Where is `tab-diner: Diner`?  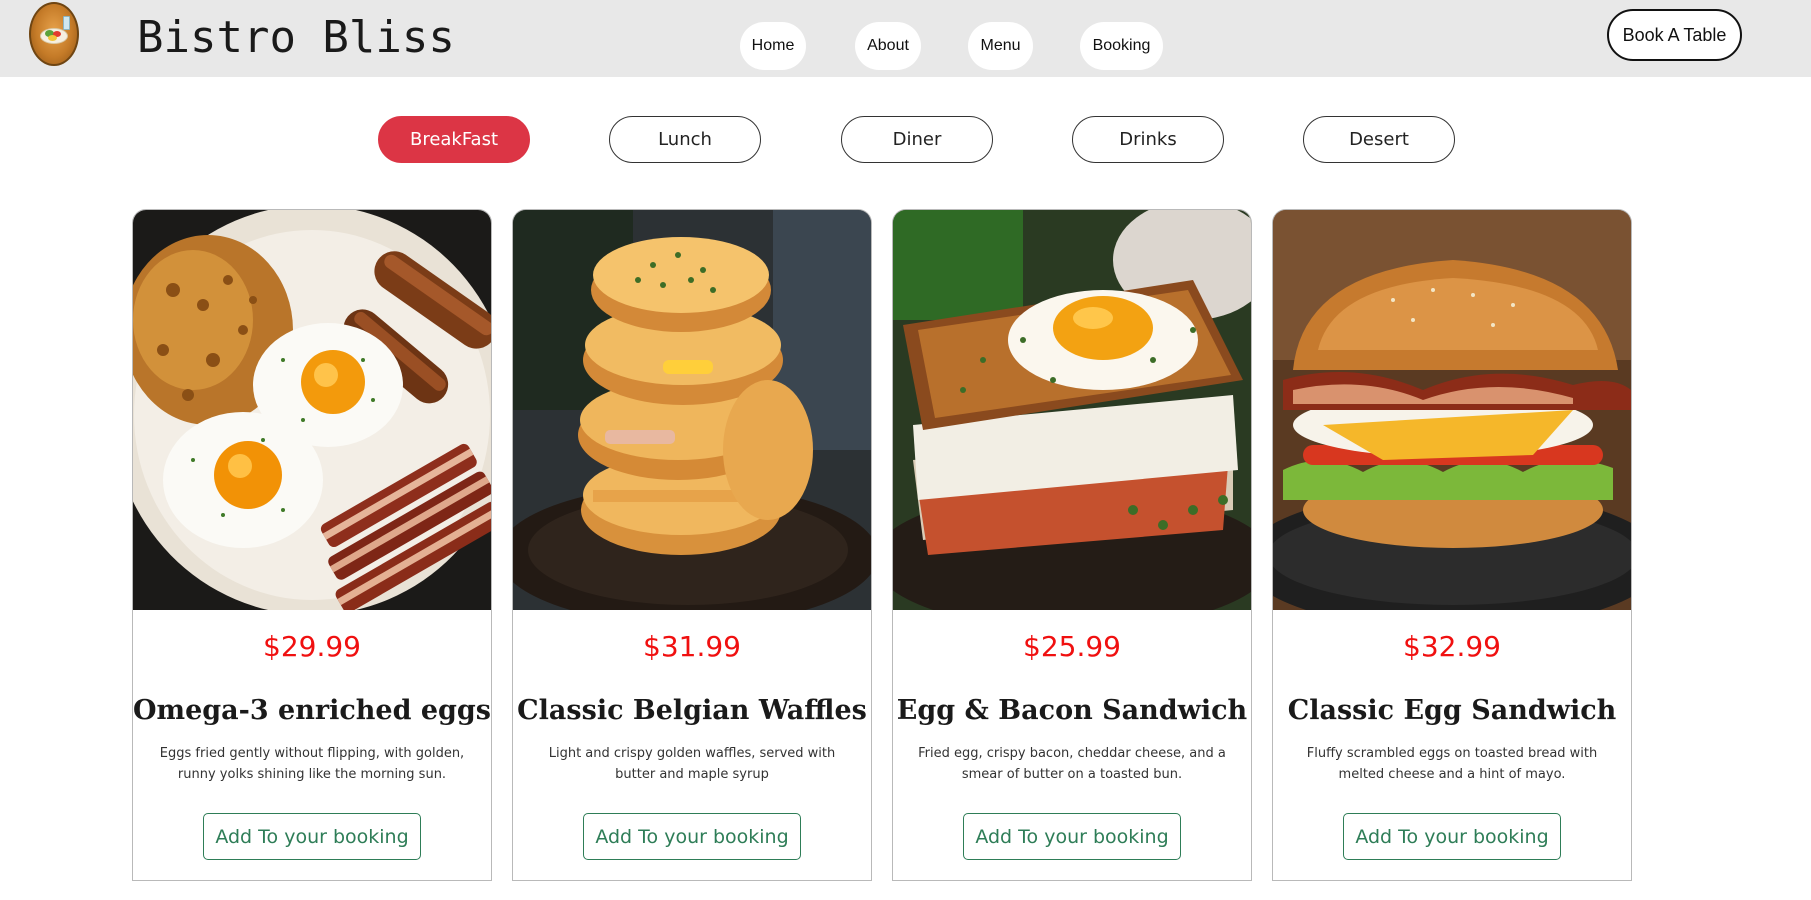 tab-diner: Diner is located at coordinates (917, 139).